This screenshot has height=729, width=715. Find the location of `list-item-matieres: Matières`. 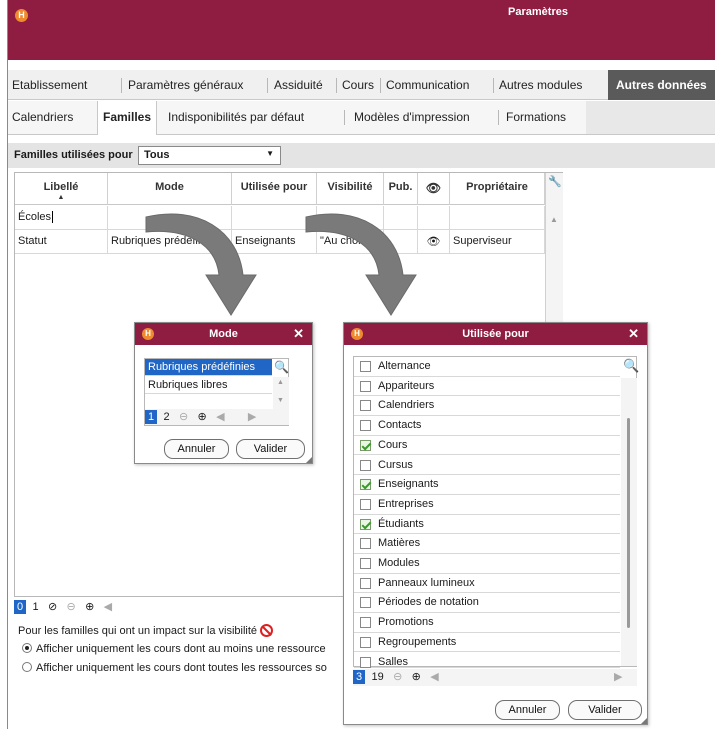

list-item-matieres: Matières is located at coordinates (487, 544).